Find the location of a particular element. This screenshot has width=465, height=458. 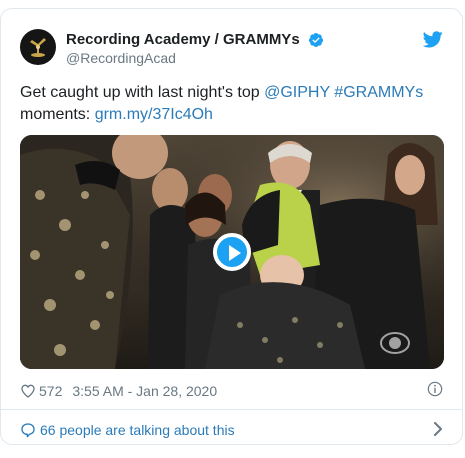

play-button is located at coordinates (232, 252).